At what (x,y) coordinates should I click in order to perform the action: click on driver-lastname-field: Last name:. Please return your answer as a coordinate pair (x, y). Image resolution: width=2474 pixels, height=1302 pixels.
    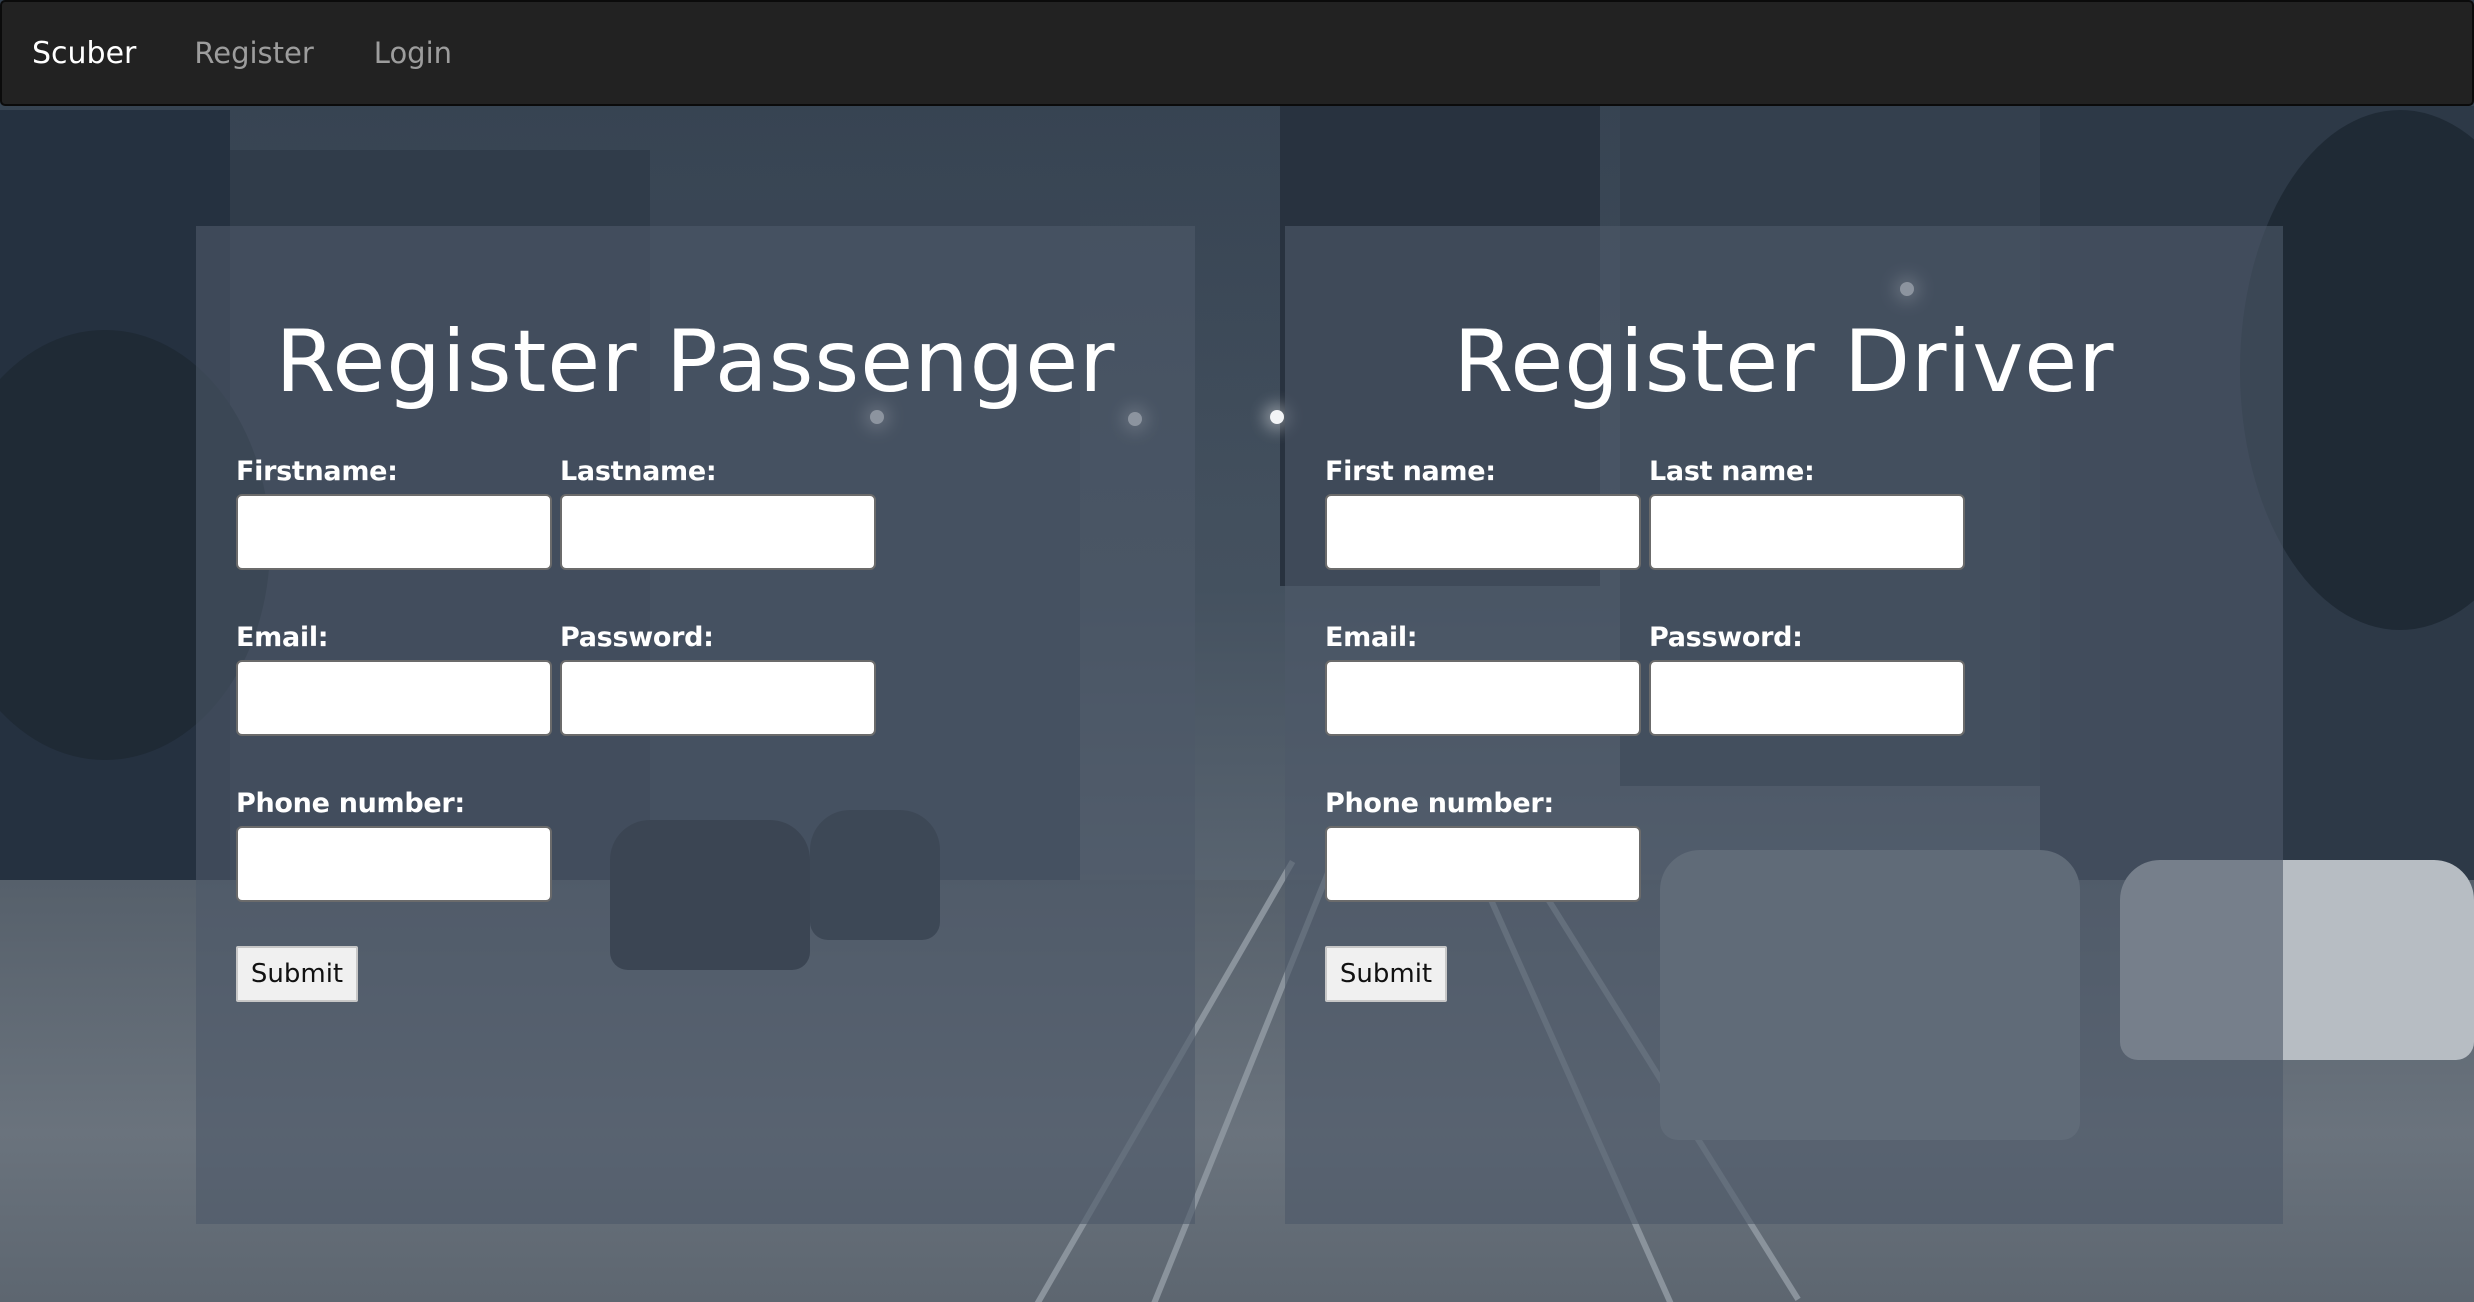
    Looking at the image, I should click on (1807, 510).